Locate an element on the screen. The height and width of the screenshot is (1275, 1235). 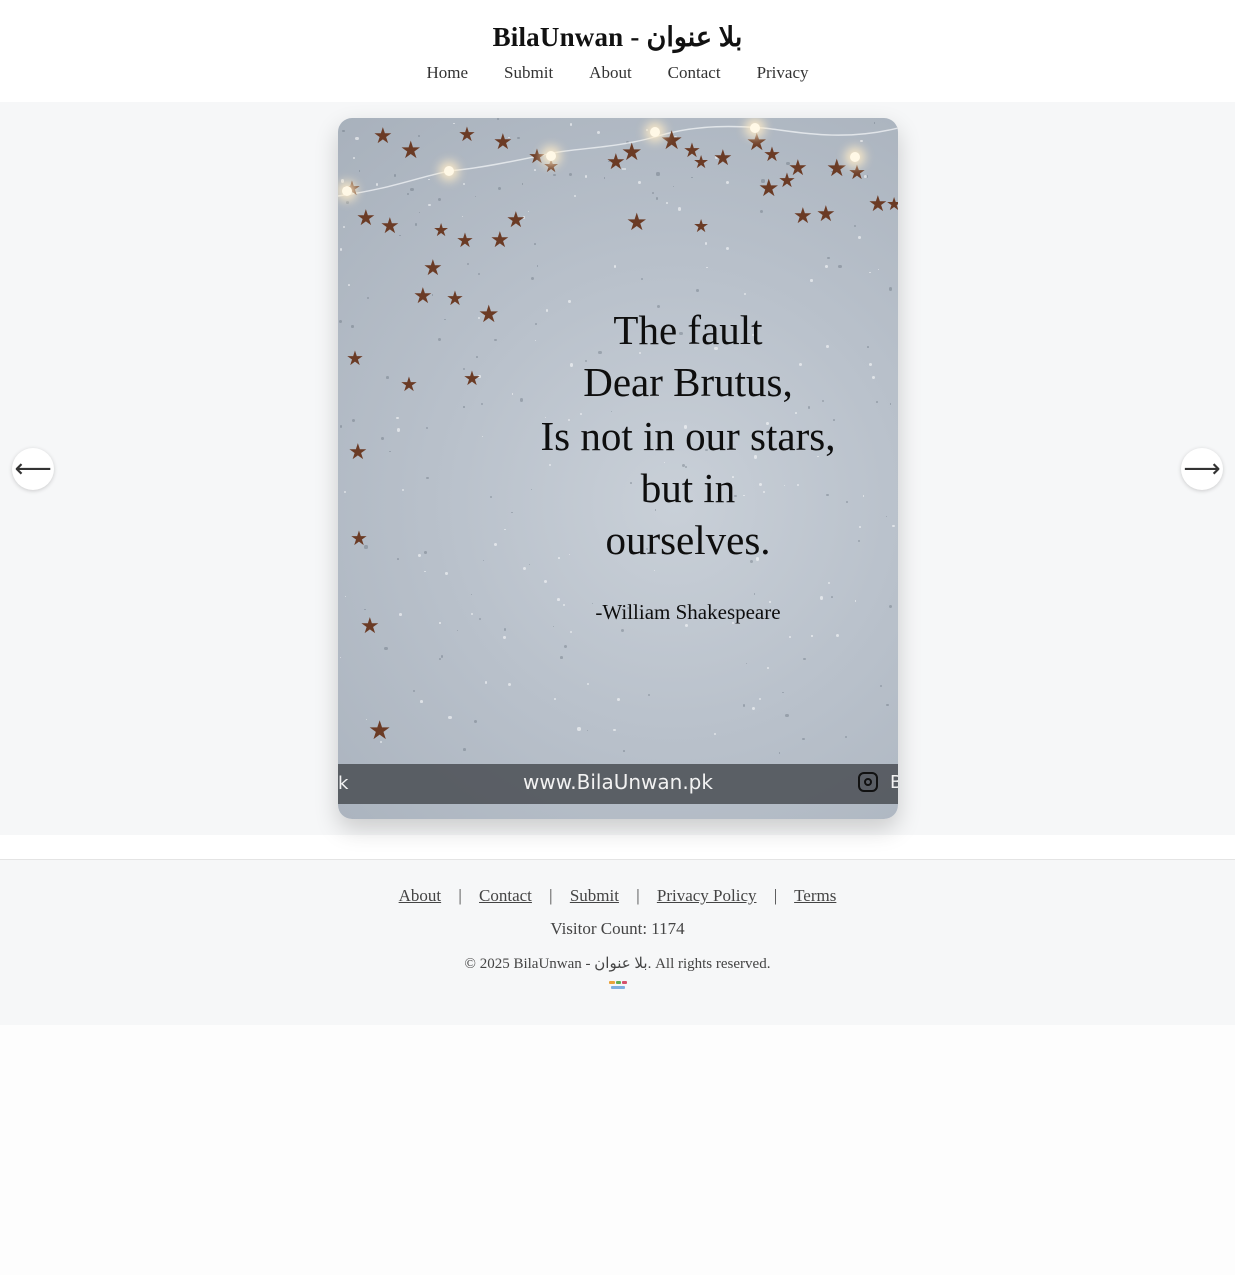
card-watermark-band: k www.BilaUnwan.pk B is located at coordinates (618, 784).